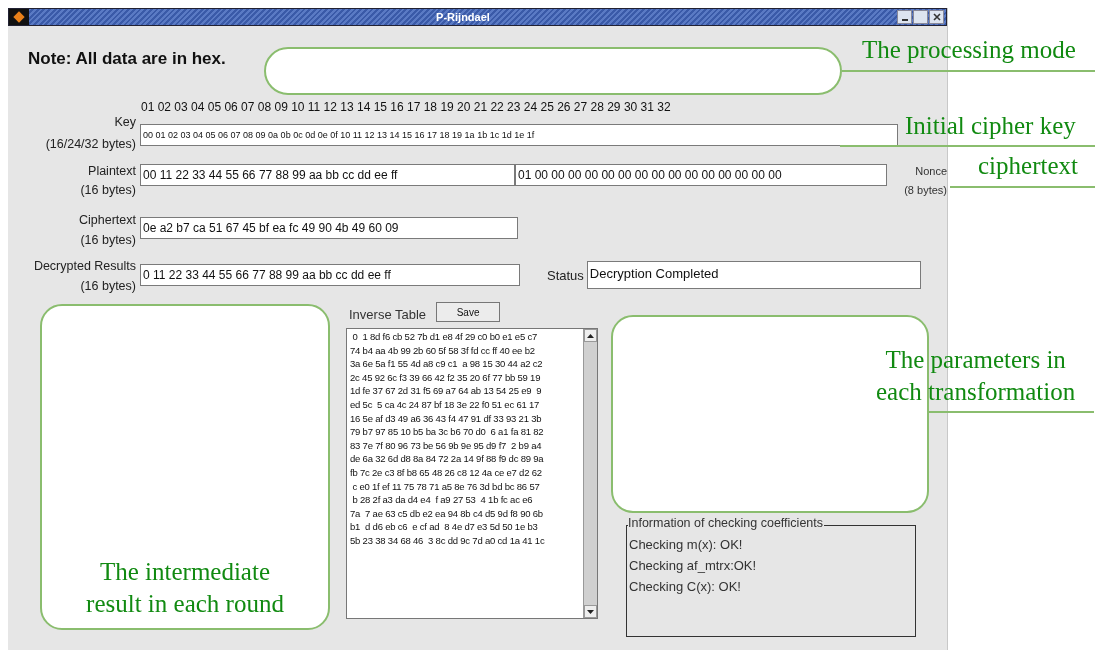 The width and height of the screenshot is (1095, 655). I want to click on table-line: 16 5e af d3 49 a6 36 43 f4 47 91 df 33 93 21 3b, so click(446, 418).